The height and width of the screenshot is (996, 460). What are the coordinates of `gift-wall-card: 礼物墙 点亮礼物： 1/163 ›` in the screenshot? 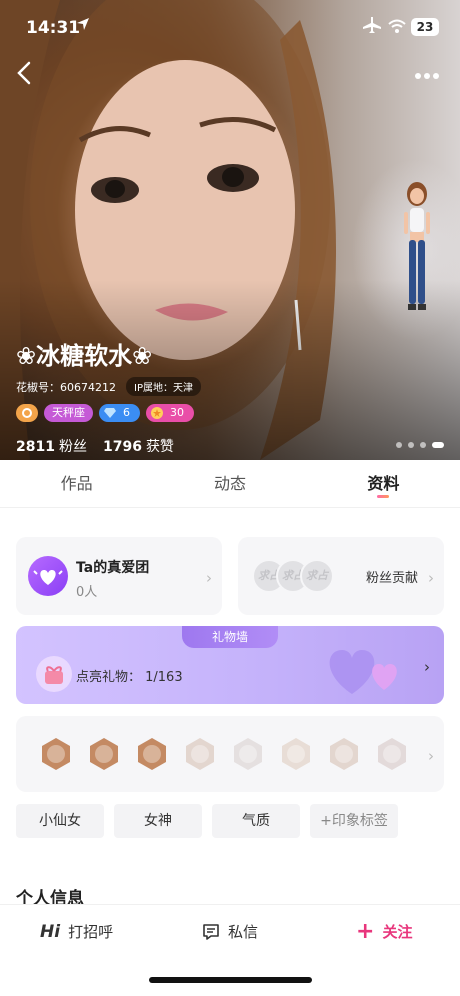 It's located at (230, 665).